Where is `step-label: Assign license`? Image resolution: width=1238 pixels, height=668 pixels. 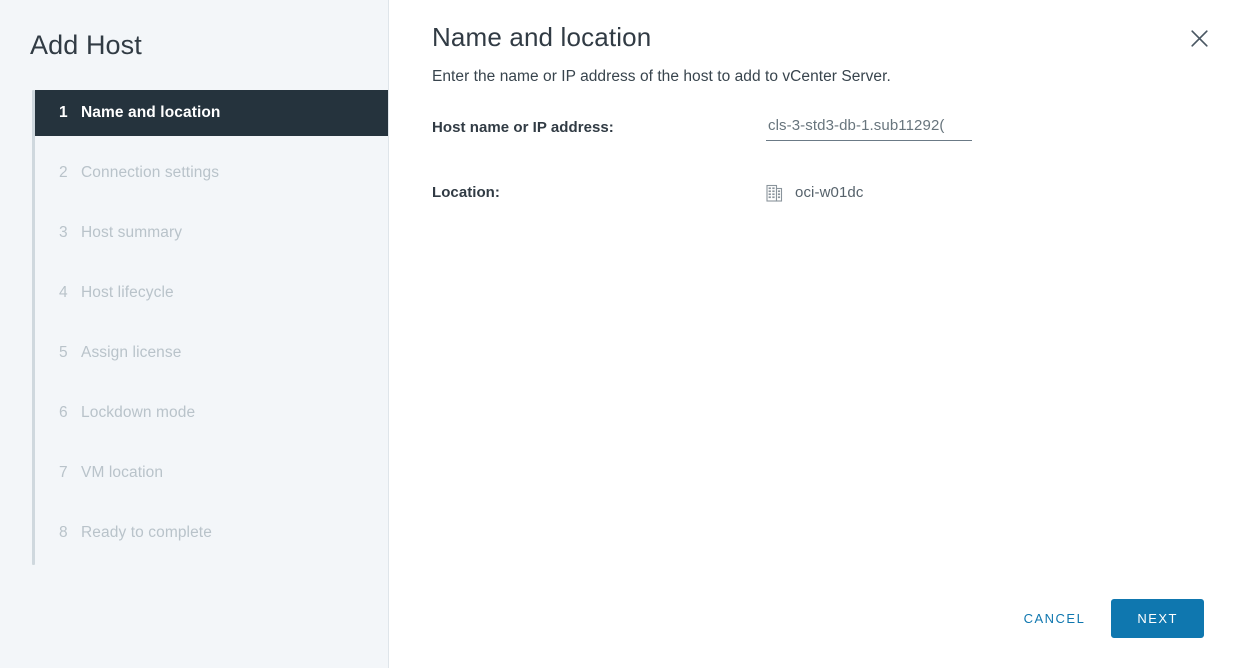
step-label: Assign license is located at coordinates (131, 353).